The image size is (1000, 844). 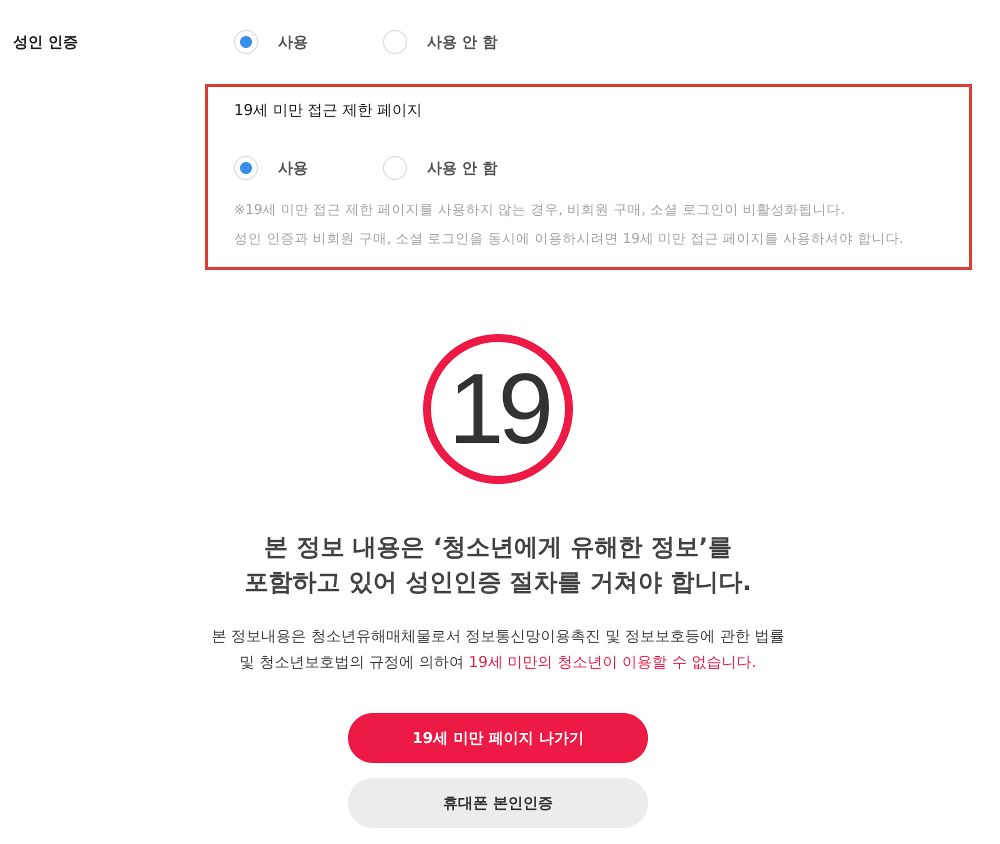 What do you see at coordinates (498, 565) in the screenshot?
I see `notice-heading: 본 정보 내용은 ‘청소년에게 유해한 정보’를 포함하고 있어 성인인증 절차를 거쳐야 합니다.` at bounding box center [498, 565].